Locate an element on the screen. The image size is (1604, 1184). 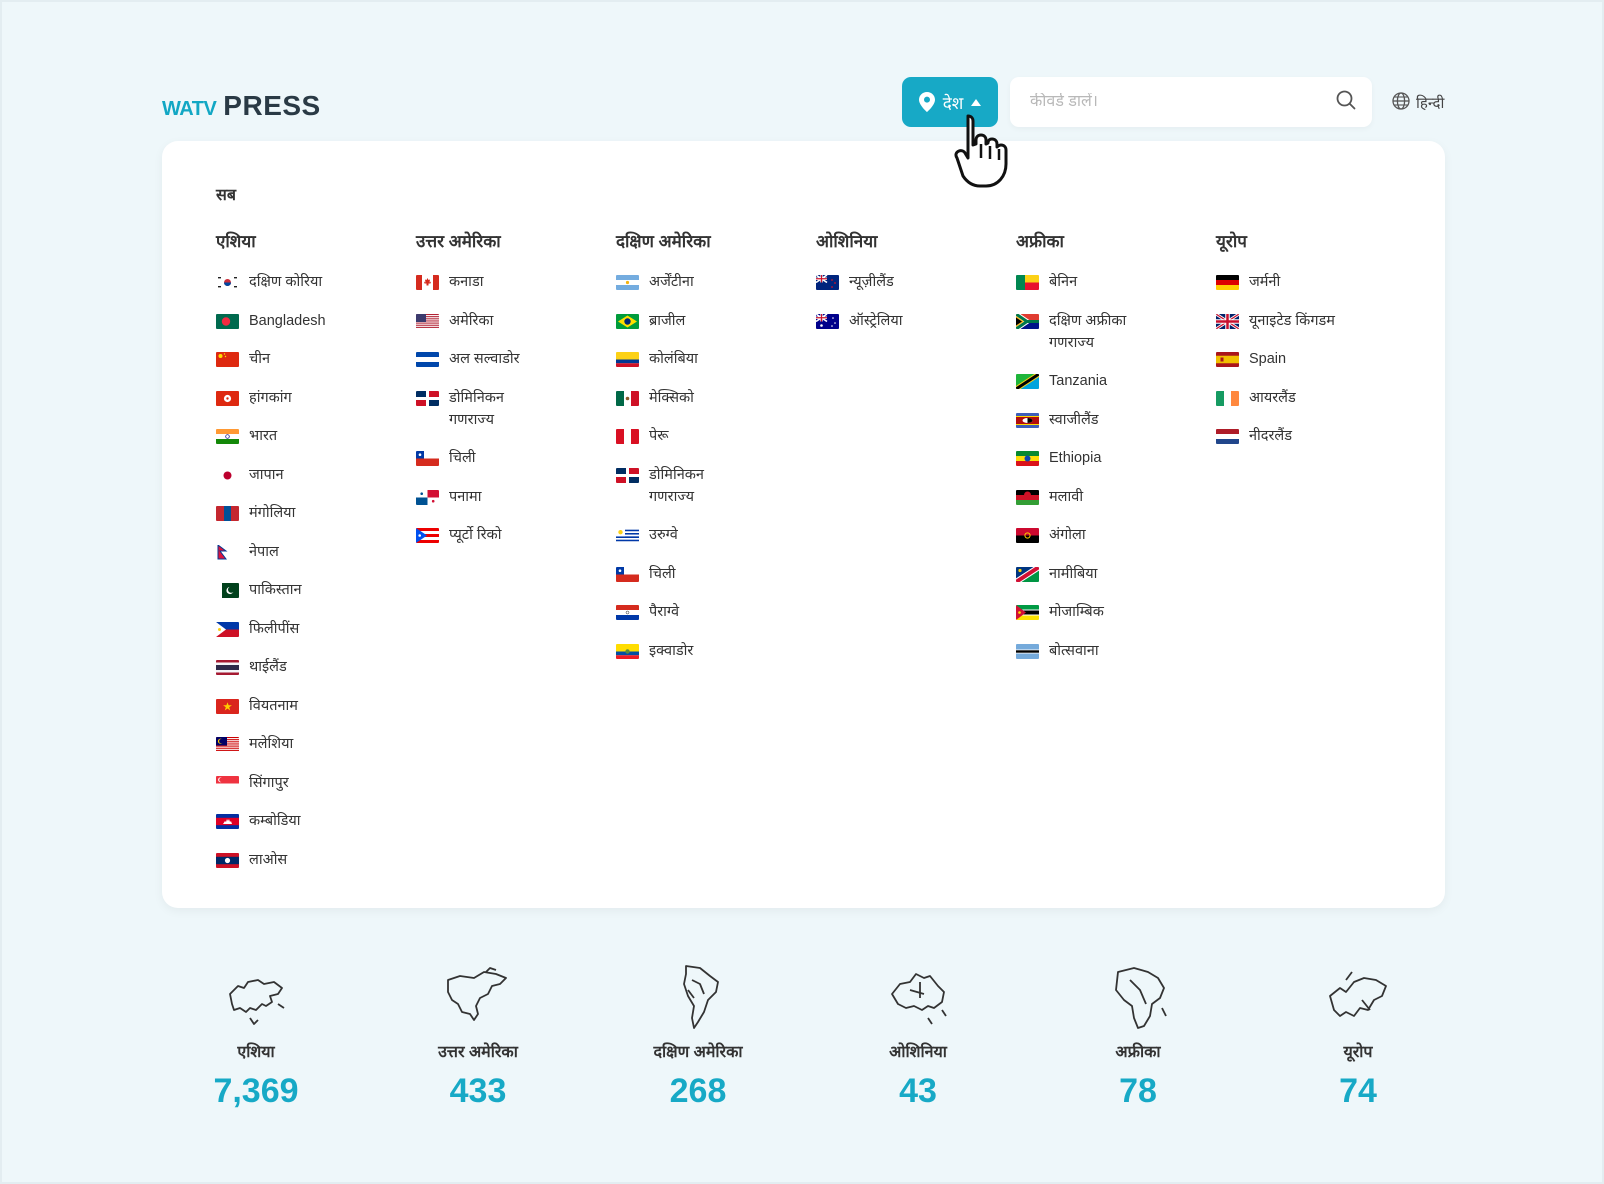
country-item: नेपाल is located at coordinates (316, 552).